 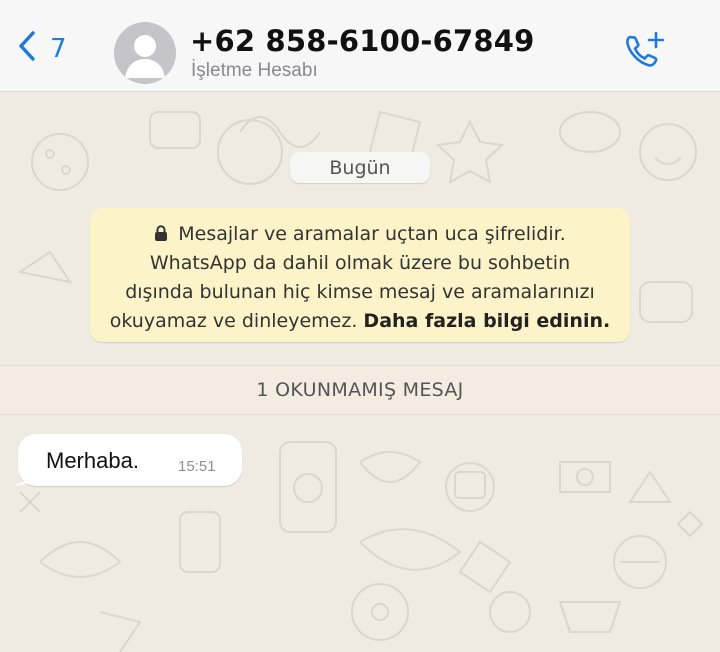 What do you see at coordinates (645, 54) in the screenshot?
I see `phone-add-icon` at bounding box center [645, 54].